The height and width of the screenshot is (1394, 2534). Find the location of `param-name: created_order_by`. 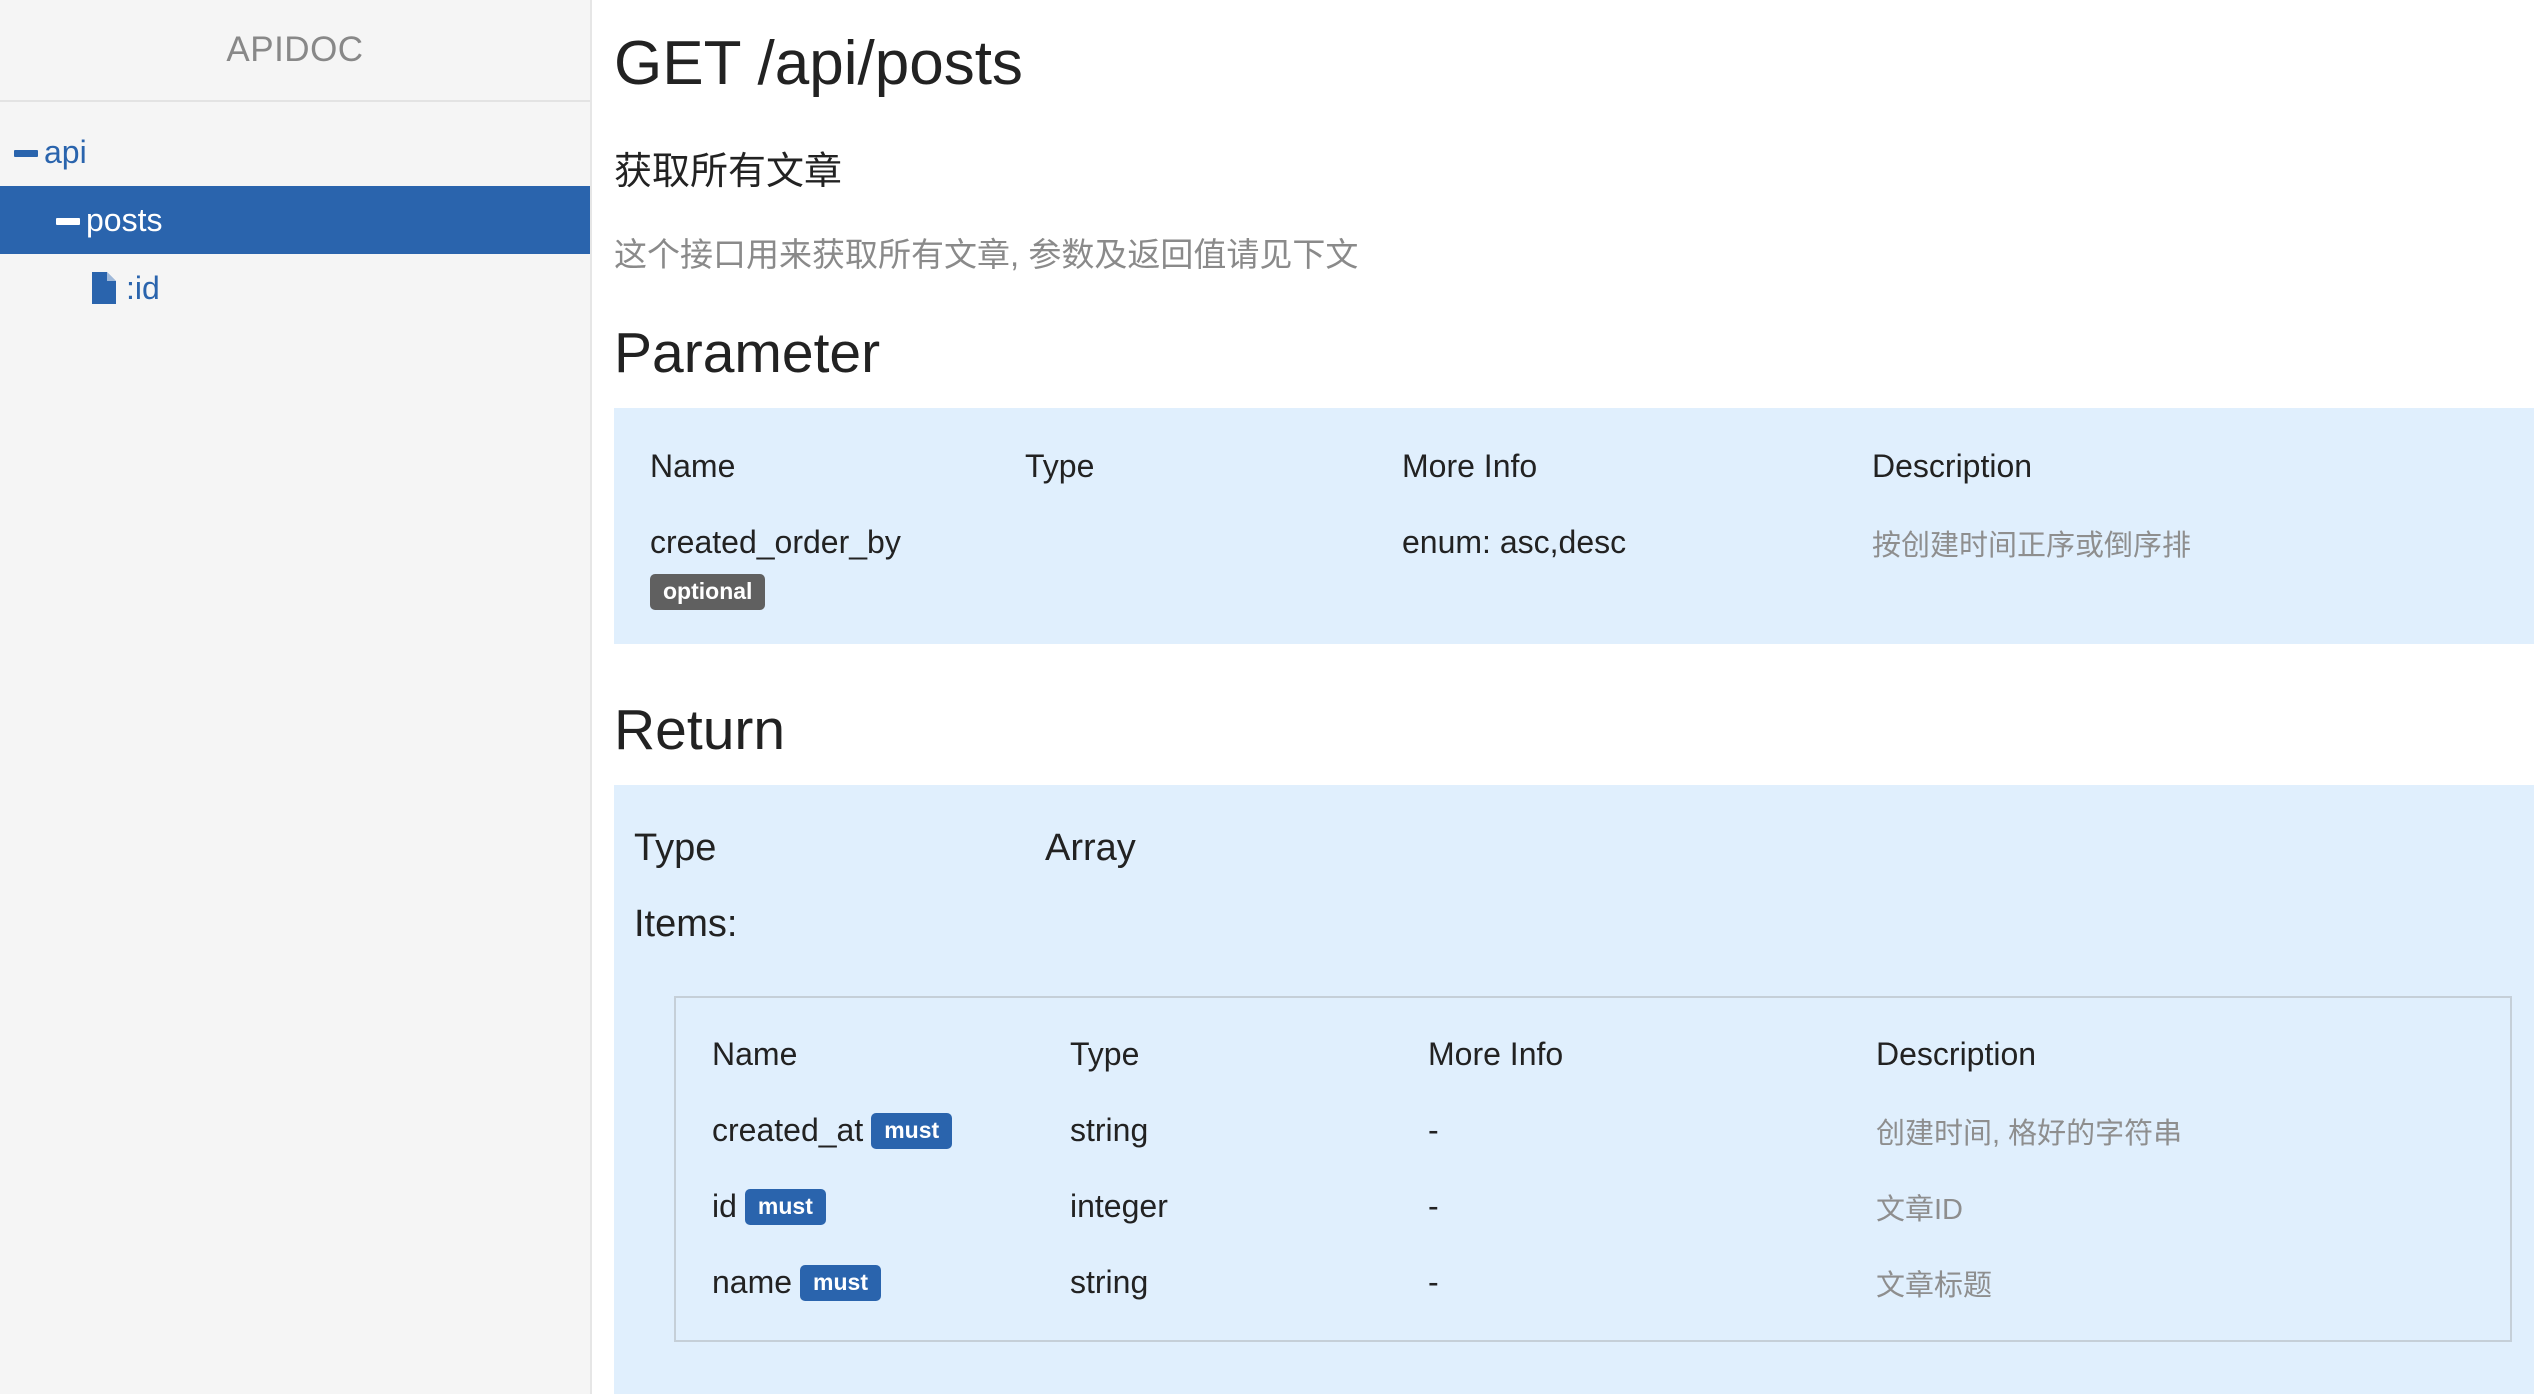

param-name: created_order_by is located at coordinates (775, 542).